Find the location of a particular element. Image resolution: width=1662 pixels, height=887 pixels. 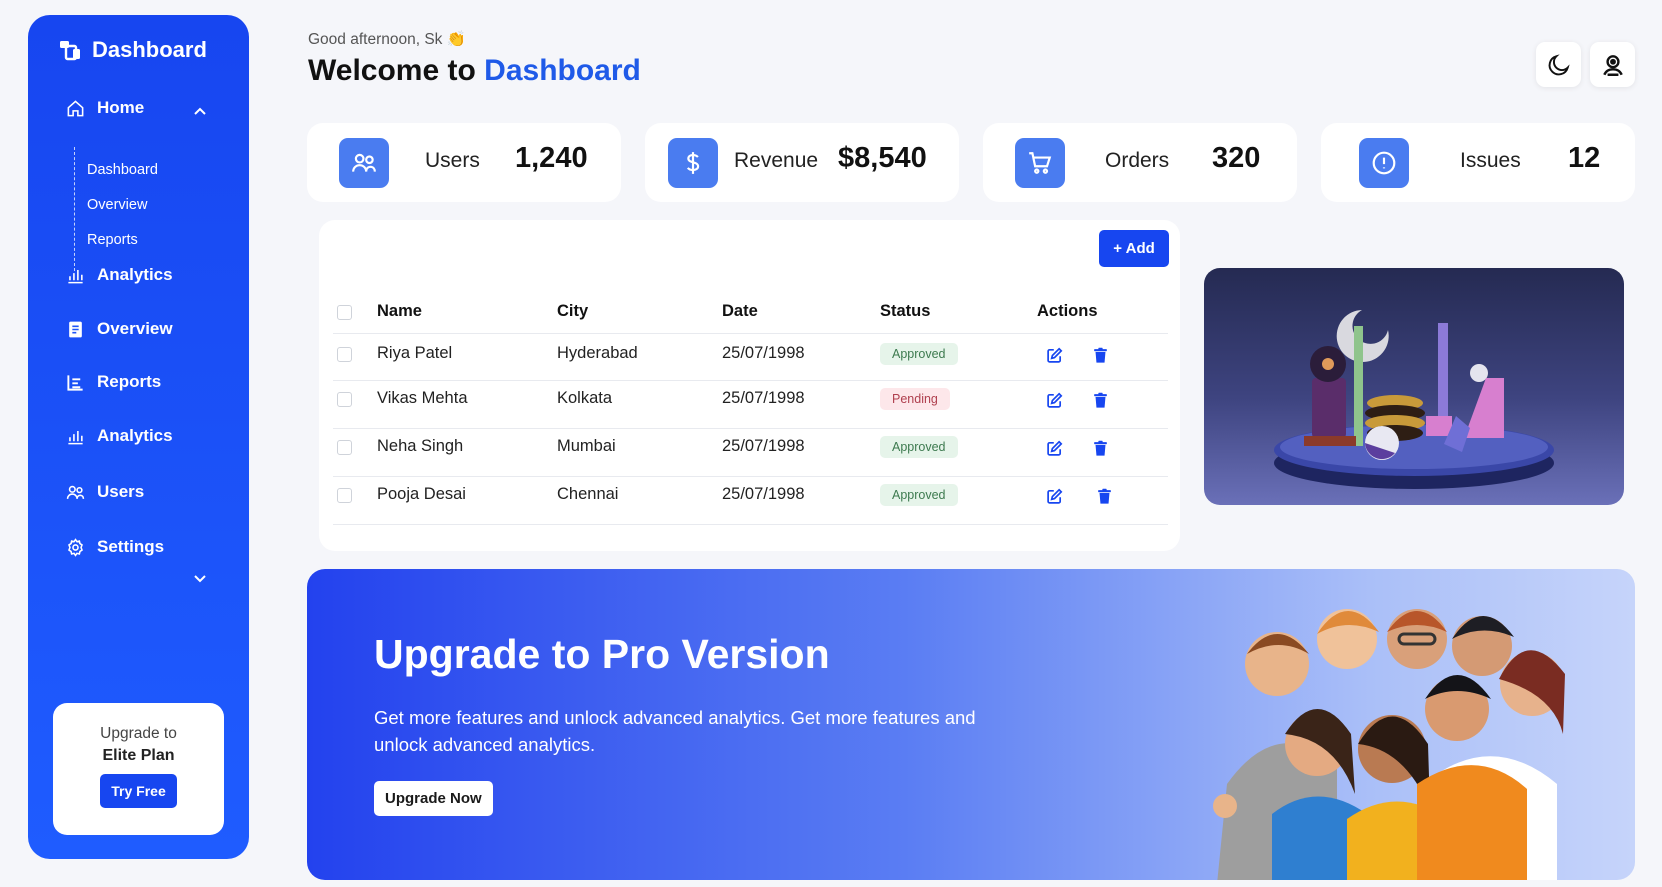

stat-label: Issues is located at coordinates (1490, 160).